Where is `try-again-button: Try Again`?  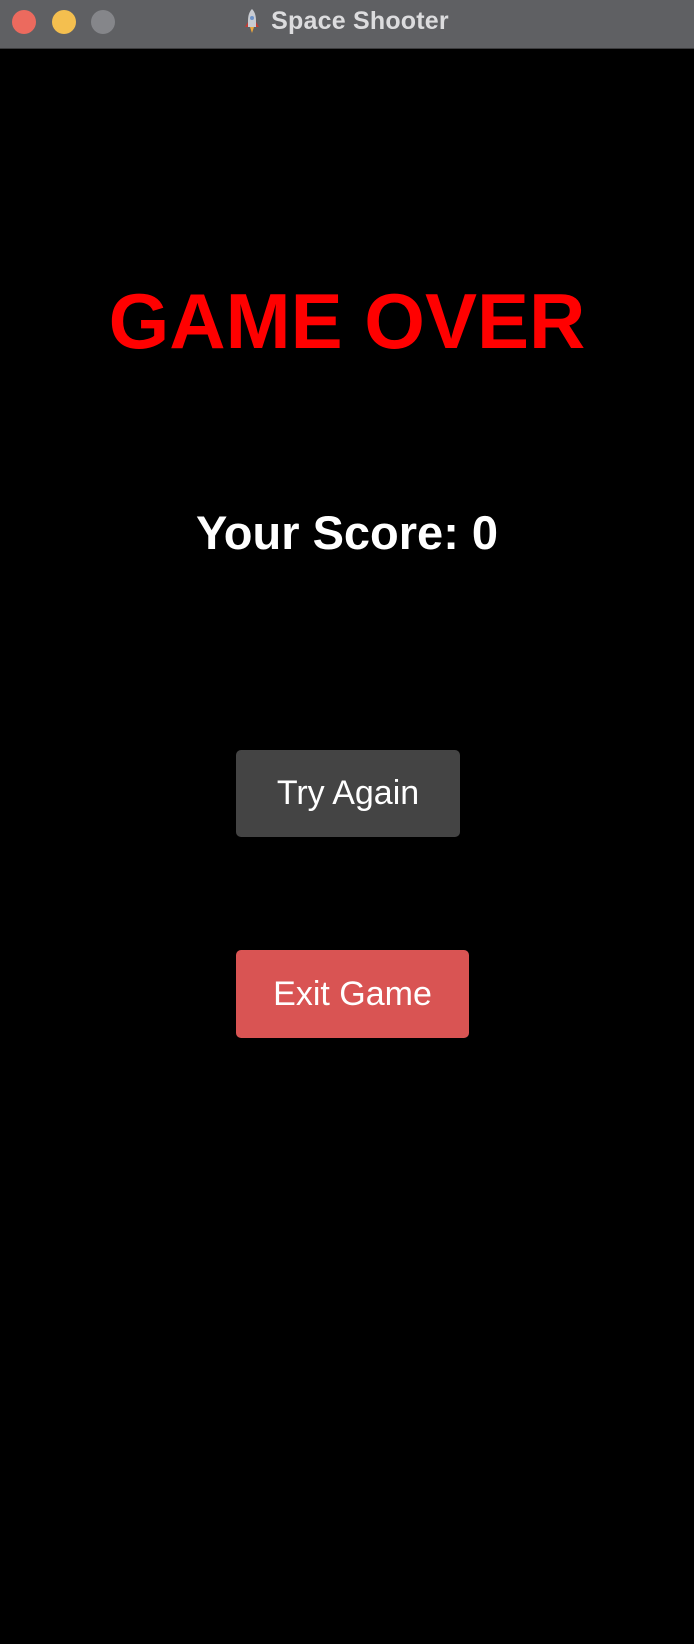 try-again-button: Try Again is located at coordinates (348, 793).